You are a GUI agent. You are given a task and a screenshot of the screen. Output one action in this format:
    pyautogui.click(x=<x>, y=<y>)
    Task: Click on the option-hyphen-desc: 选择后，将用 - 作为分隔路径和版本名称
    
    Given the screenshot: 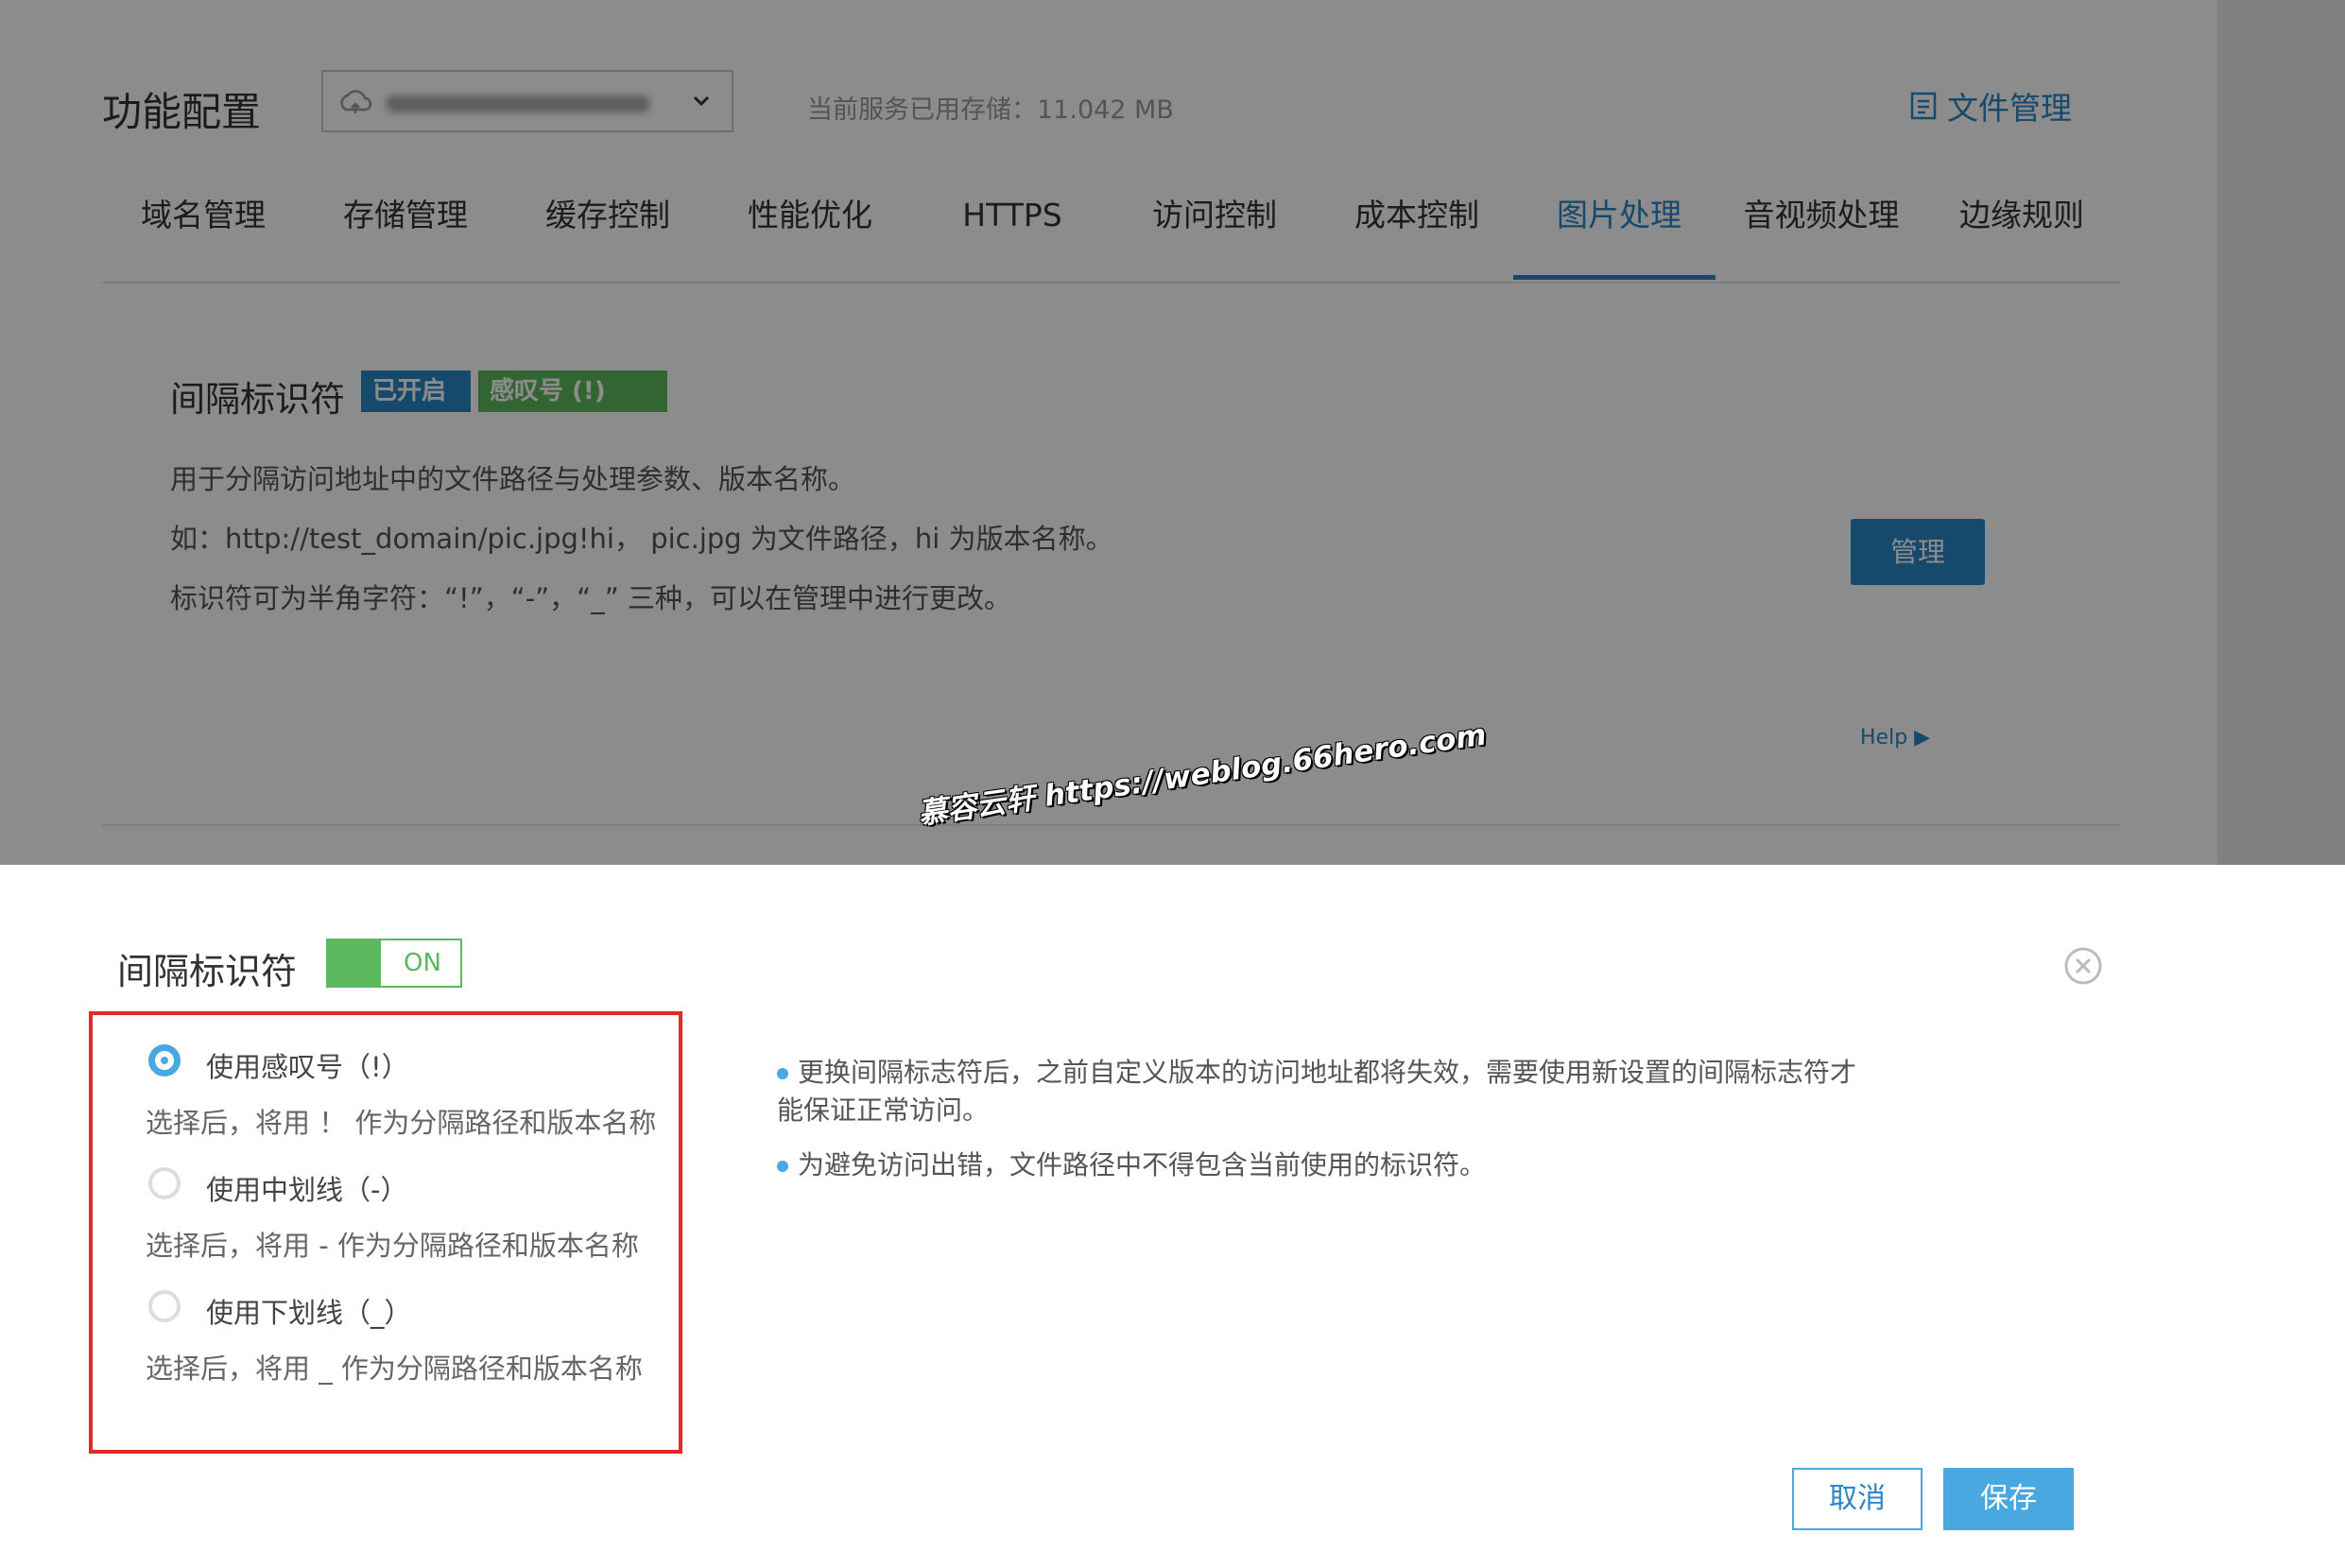 What is the action you would take?
    pyautogui.click(x=392, y=1246)
    